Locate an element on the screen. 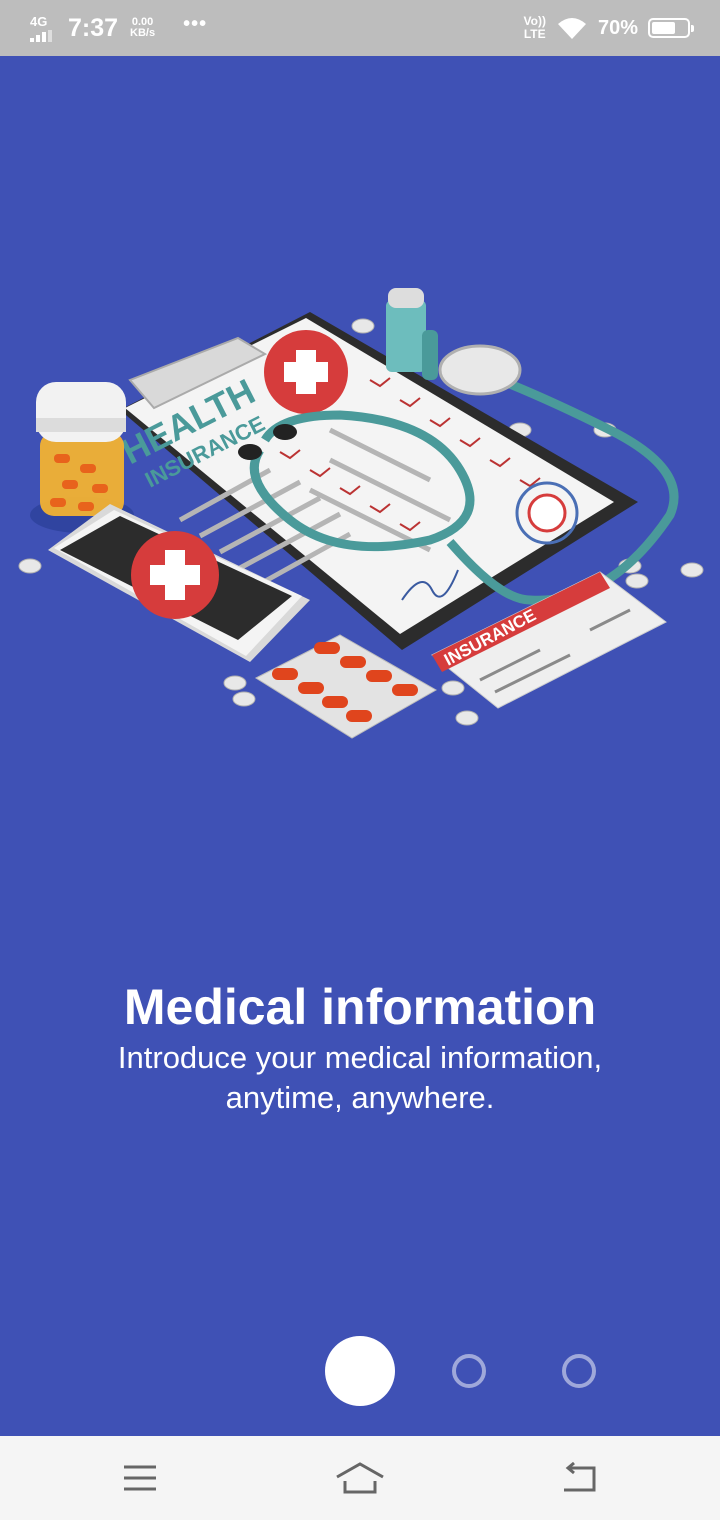 This screenshot has height=1520, width=720. battery-percent: 70% is located at coordinates (617, 27).